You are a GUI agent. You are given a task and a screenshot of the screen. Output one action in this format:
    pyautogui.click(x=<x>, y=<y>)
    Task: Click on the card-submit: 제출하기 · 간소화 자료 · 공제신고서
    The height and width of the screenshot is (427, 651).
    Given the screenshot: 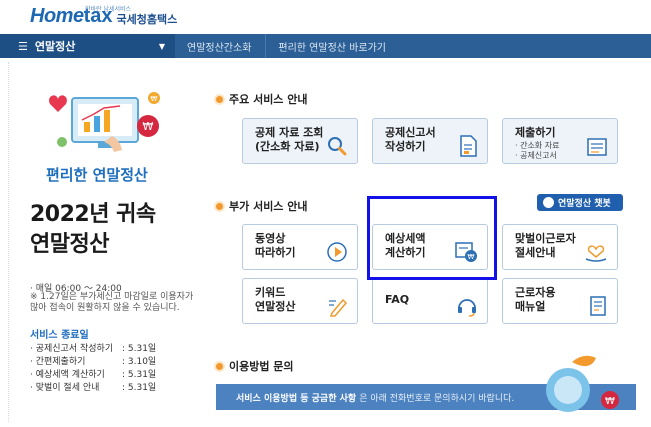 What is the action you would take?
    pyautogui.click(x=560, y=141)
    